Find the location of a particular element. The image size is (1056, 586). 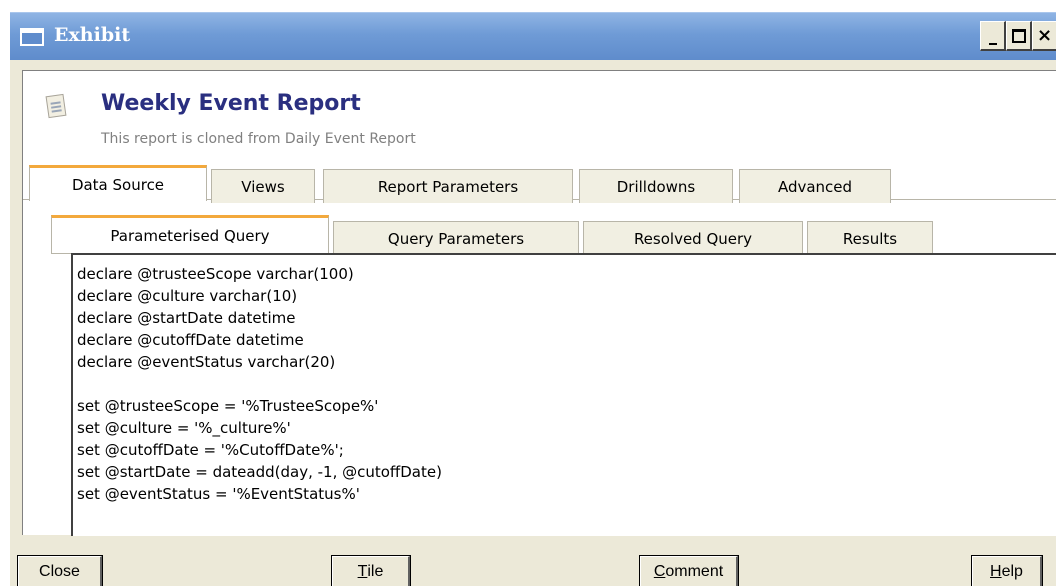

close-button-label: Close is located at coordinates (59, 571).